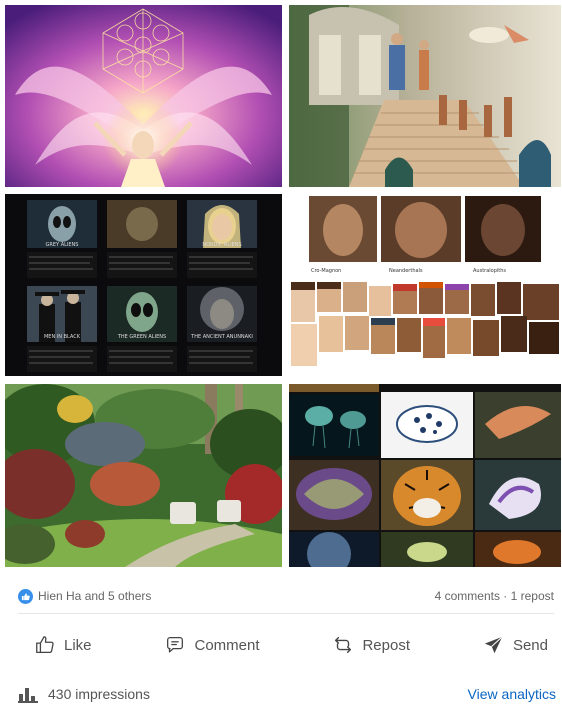 The width and height of the screenshot is (562, 706). What do you see at coordinates (143, 475) in the screenshot?
I see `tropical-garden-image` at bounding box center [143, 475].